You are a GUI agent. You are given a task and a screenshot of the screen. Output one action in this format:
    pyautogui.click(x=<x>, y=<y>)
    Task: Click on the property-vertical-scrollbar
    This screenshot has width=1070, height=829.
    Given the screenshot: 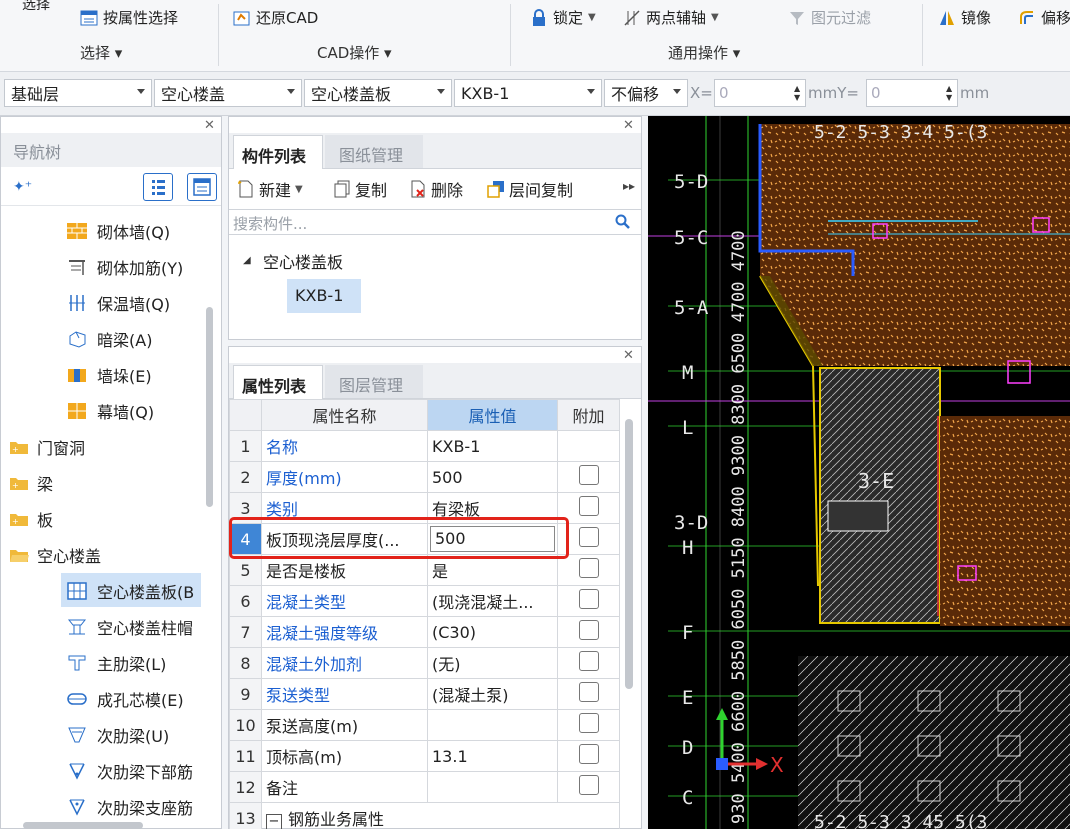 What is the action you would take?
    pyautogui.click(x=629, y=554)
    